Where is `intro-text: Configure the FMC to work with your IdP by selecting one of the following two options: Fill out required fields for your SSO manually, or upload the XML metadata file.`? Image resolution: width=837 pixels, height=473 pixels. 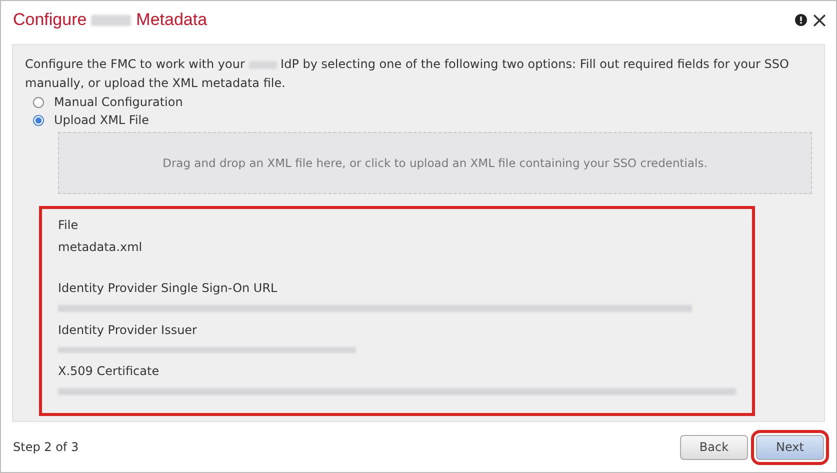 intro-text: Configure the FMC to work with your IdP by selecting one of the following two options: Fill out required fields for your SSO manually, or upload the XML metadata file. is located at coordinates (407, 74).